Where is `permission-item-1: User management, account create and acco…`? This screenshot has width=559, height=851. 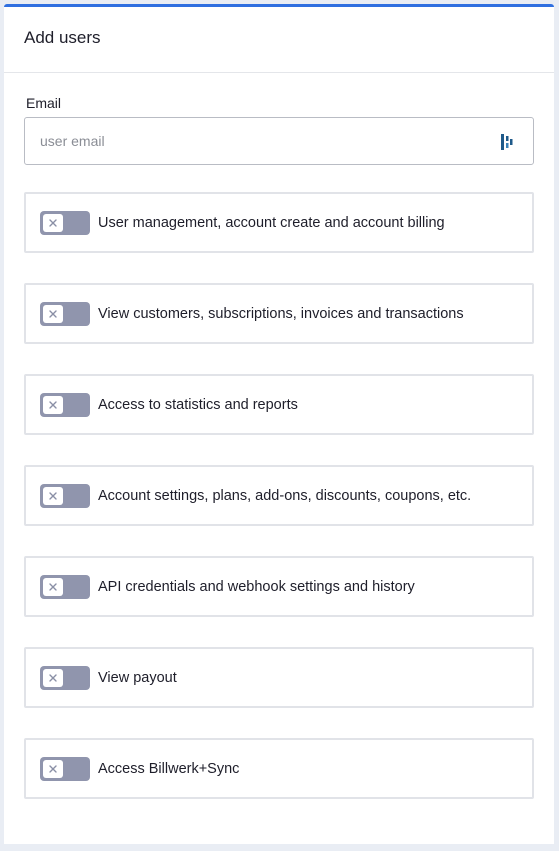
permission-item-1: User management, account create and acco… is located at coordinates (279, 222).